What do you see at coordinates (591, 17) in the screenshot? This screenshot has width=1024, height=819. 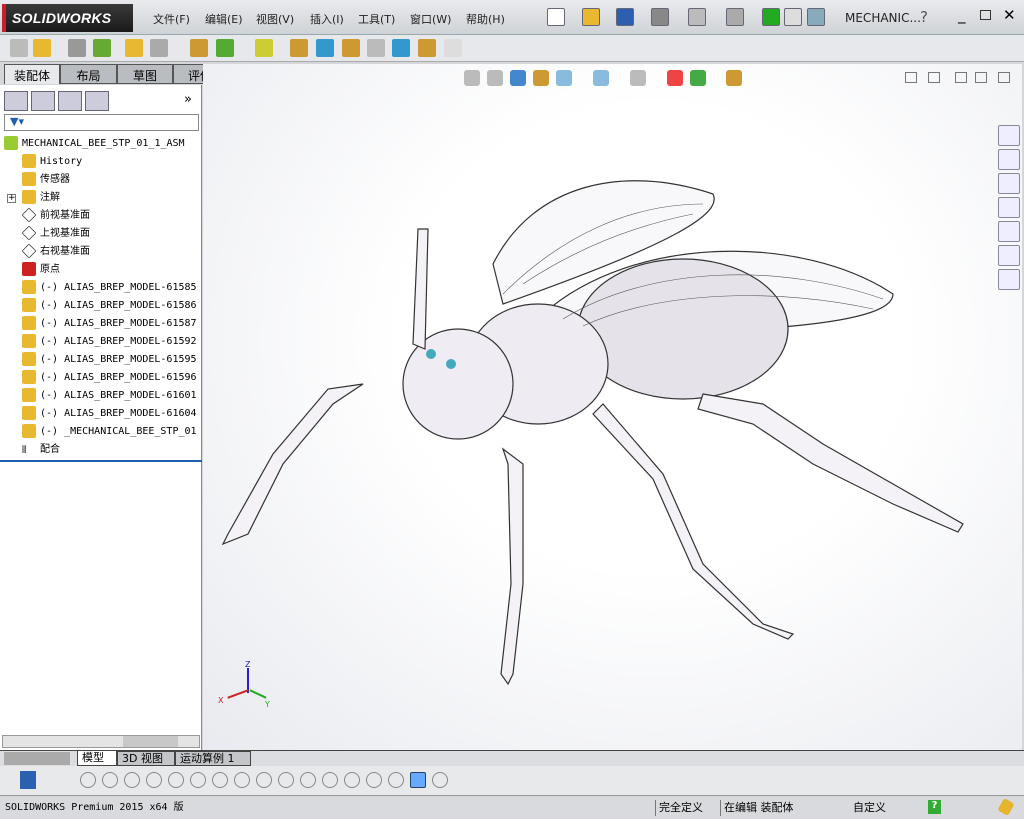 I see `open-icon` at bounding box center [591, 17].